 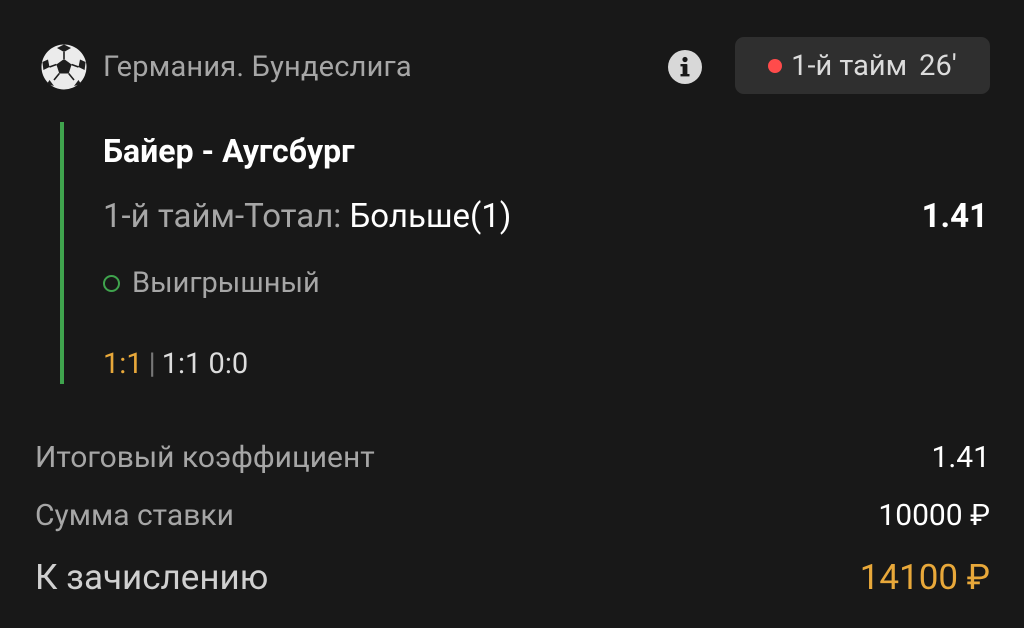 I want to click on live-minute: 26', so click(x=938, y=65).